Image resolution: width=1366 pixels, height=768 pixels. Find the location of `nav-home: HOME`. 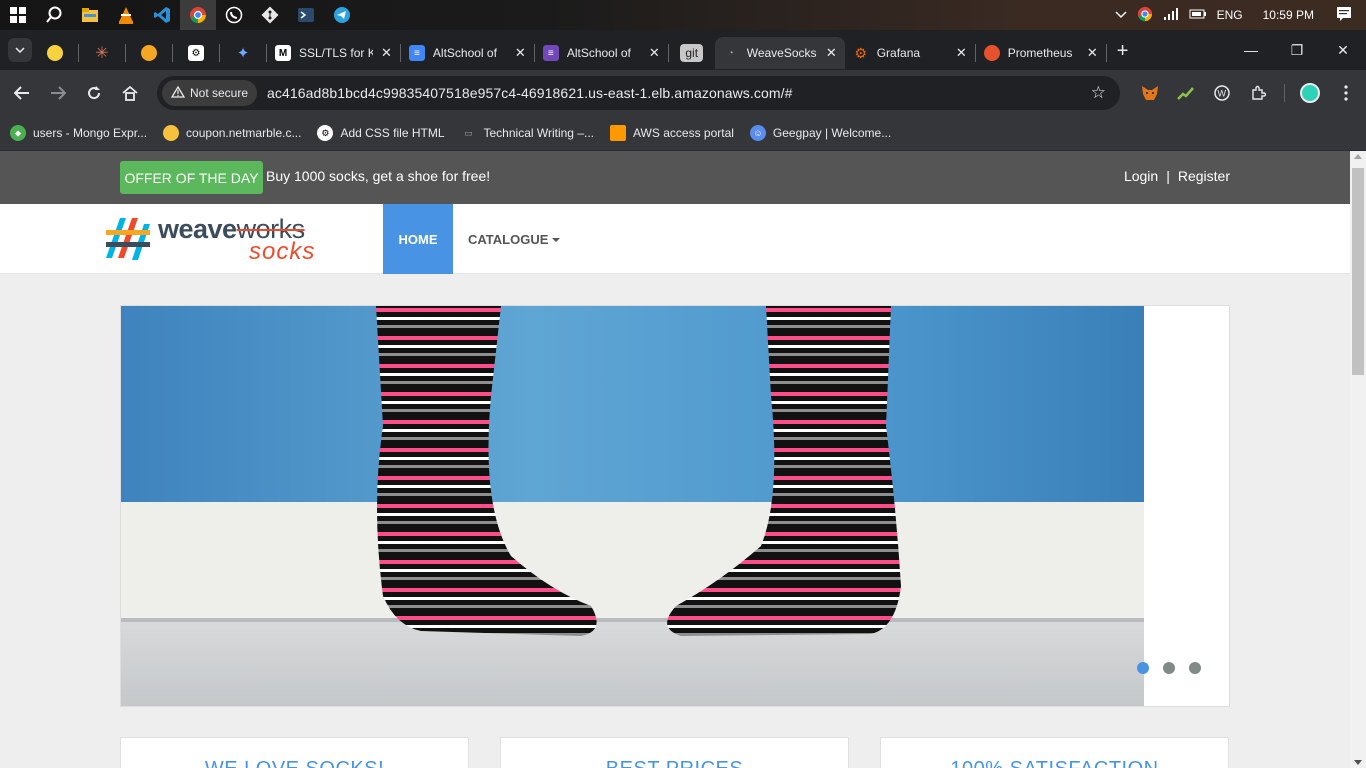

nav-home: HOME is located at coordinates (418, 239).